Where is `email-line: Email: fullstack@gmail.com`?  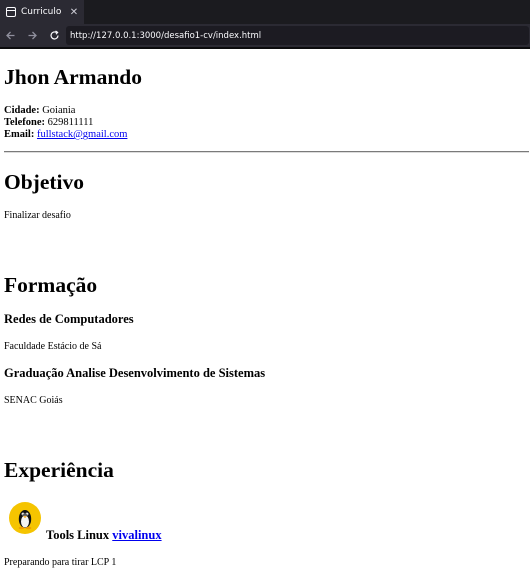 email-line: Email: fullstack@gmail.com is located at coordinates (65, 135).